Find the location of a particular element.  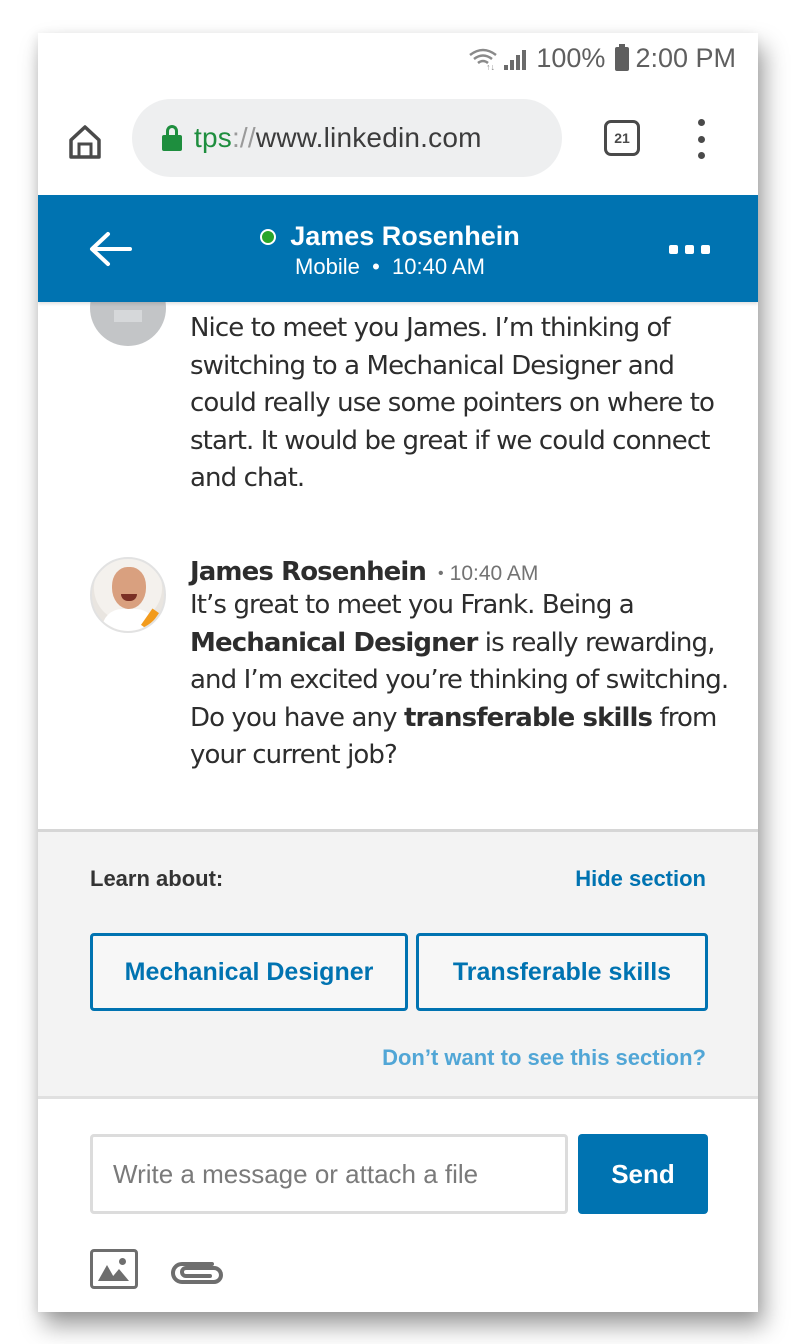

clock: 2:00 PM is located at coordinates (685, 58).